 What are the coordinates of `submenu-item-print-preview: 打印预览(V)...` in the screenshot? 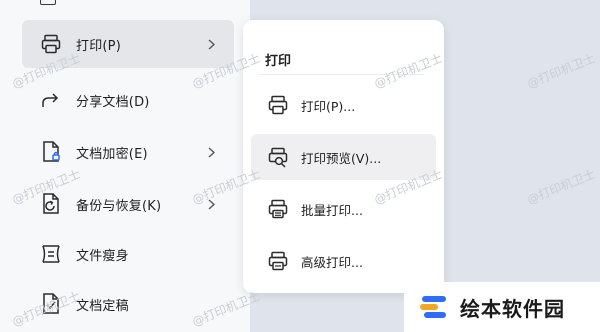 It's located at (343, 157).